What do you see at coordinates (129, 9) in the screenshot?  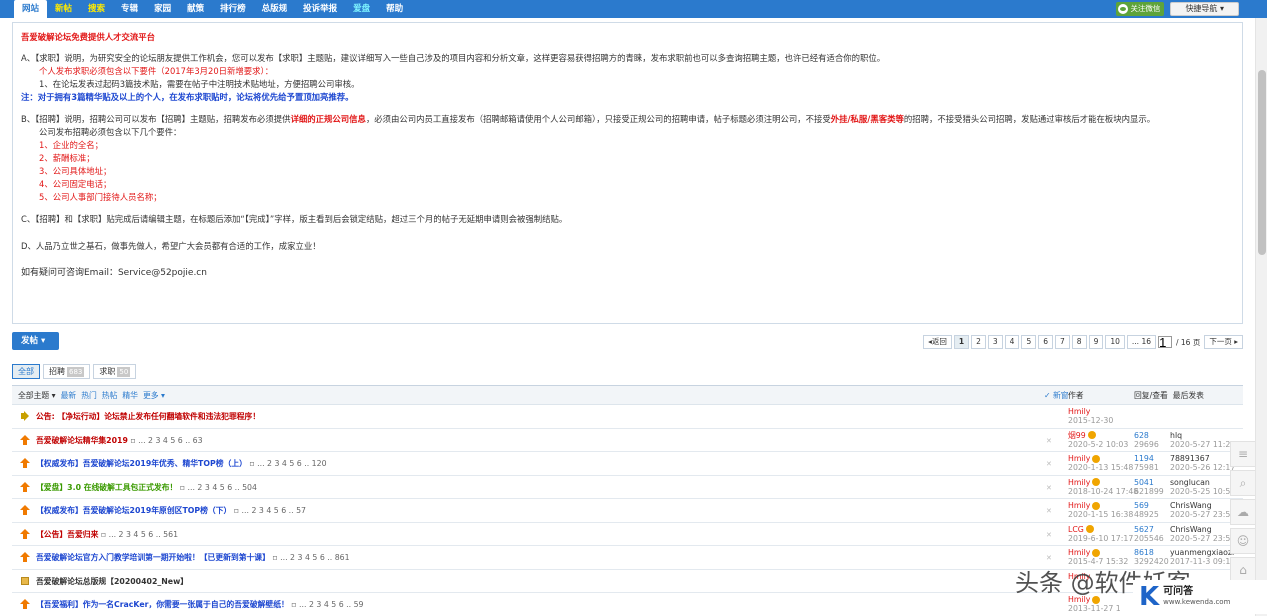 I see `nav-item-3: 专辑` at bounding box center [129, 9].